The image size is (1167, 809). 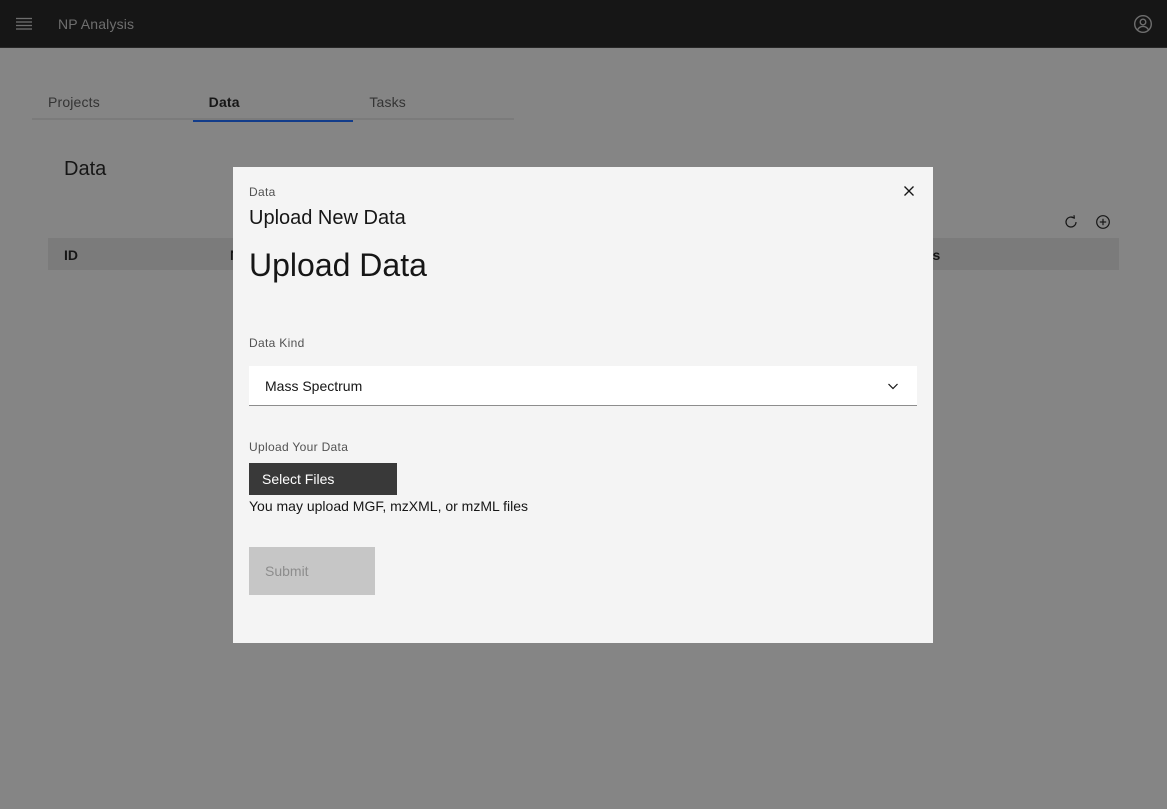 I want to click on chevron-down-icon, so click(x=893, y=386).